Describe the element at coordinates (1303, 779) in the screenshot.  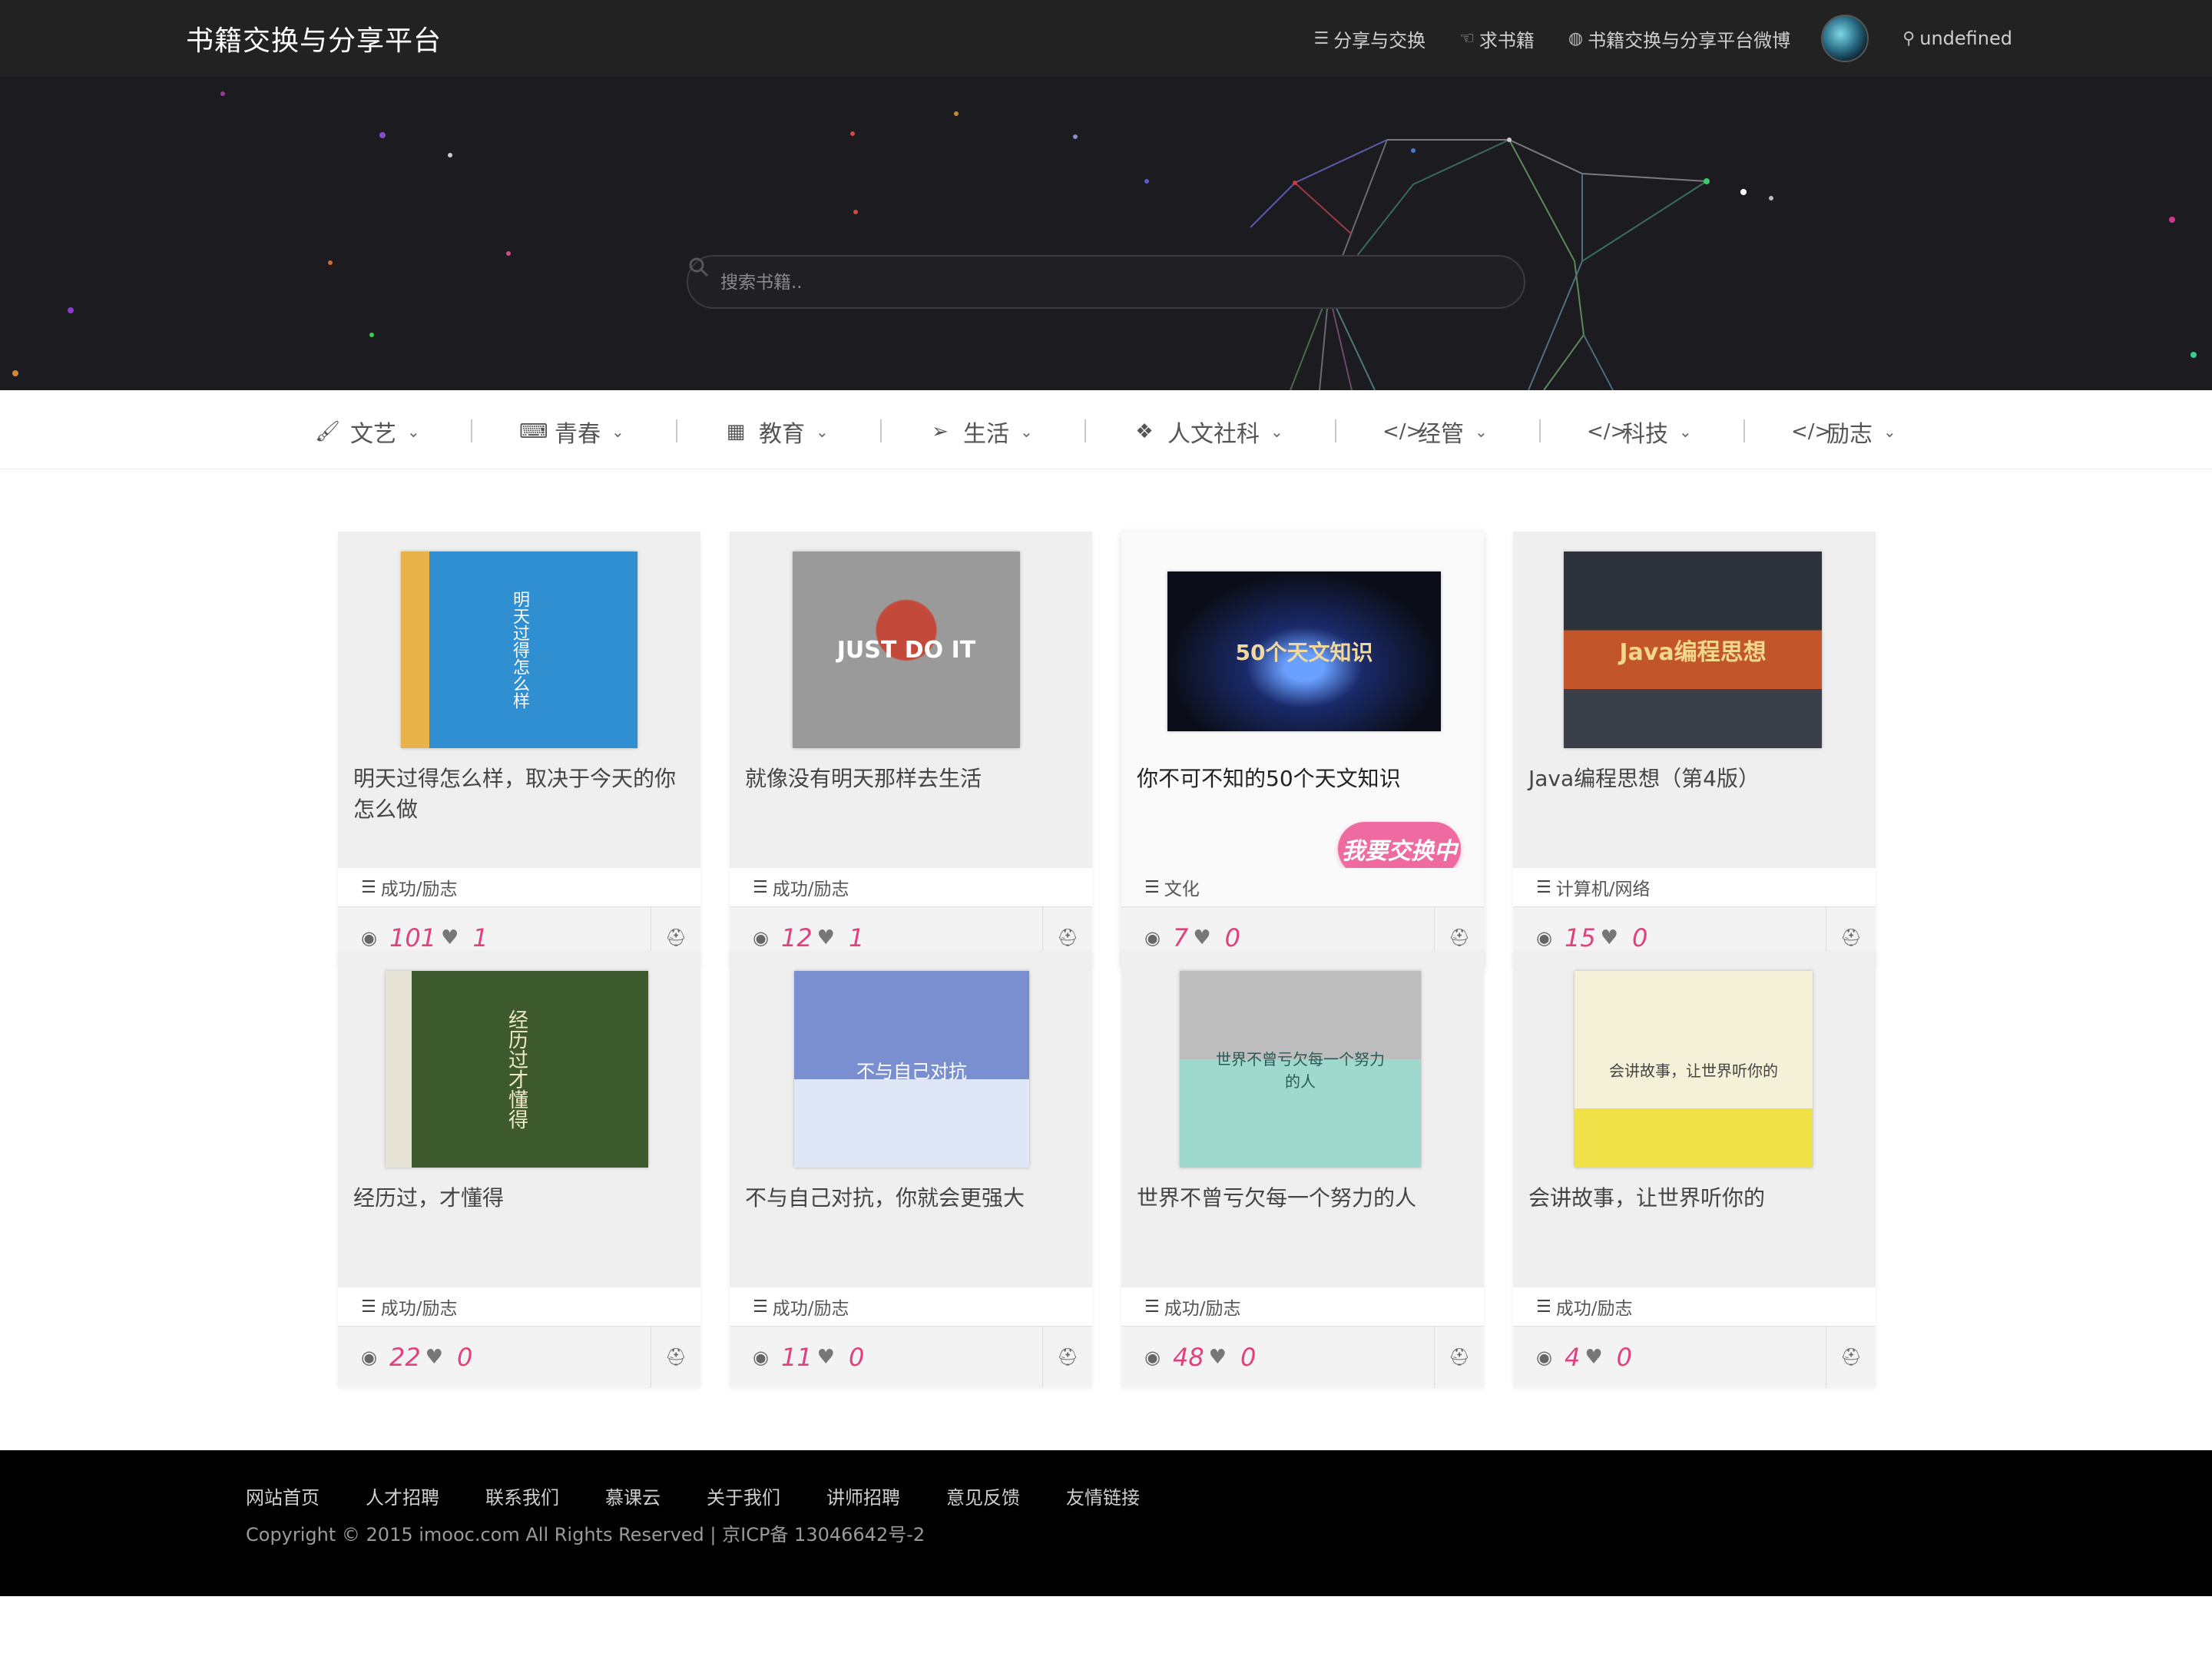
I see `book-title: 你不可不知的50个天文知识` at that location.